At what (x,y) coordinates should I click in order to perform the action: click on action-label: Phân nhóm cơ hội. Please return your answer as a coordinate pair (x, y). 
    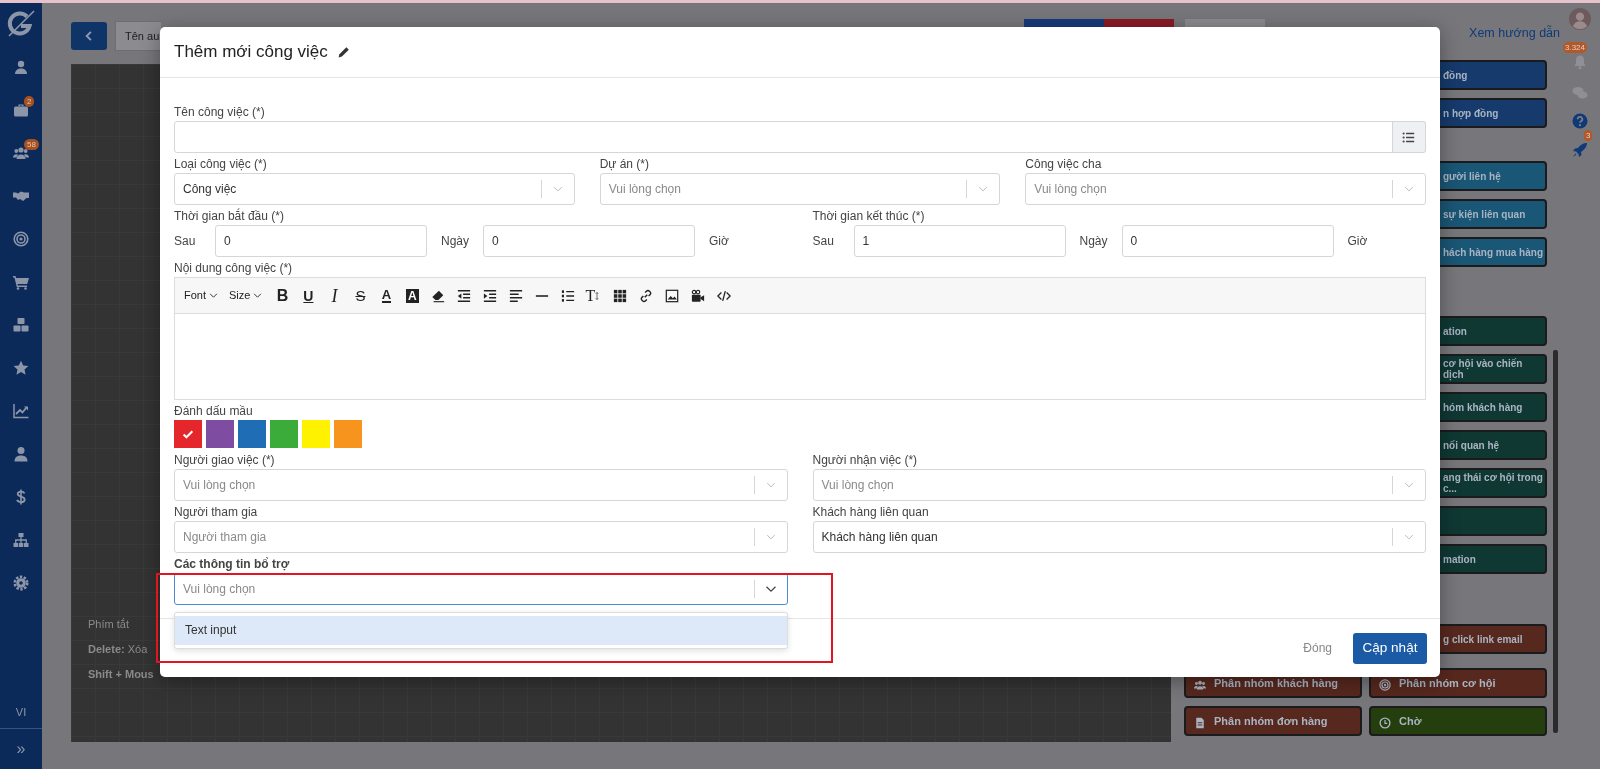
    Looking at the image, I should click on (1447, 683).